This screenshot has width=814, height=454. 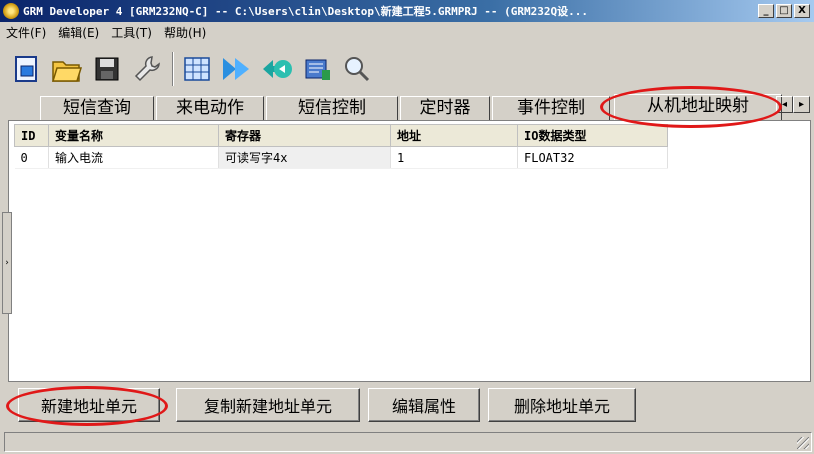 What do you see at coordinates (185, 32) in the screenshot?
I see `menu-help: 帮助(H)` at bounding box center [185, 32].